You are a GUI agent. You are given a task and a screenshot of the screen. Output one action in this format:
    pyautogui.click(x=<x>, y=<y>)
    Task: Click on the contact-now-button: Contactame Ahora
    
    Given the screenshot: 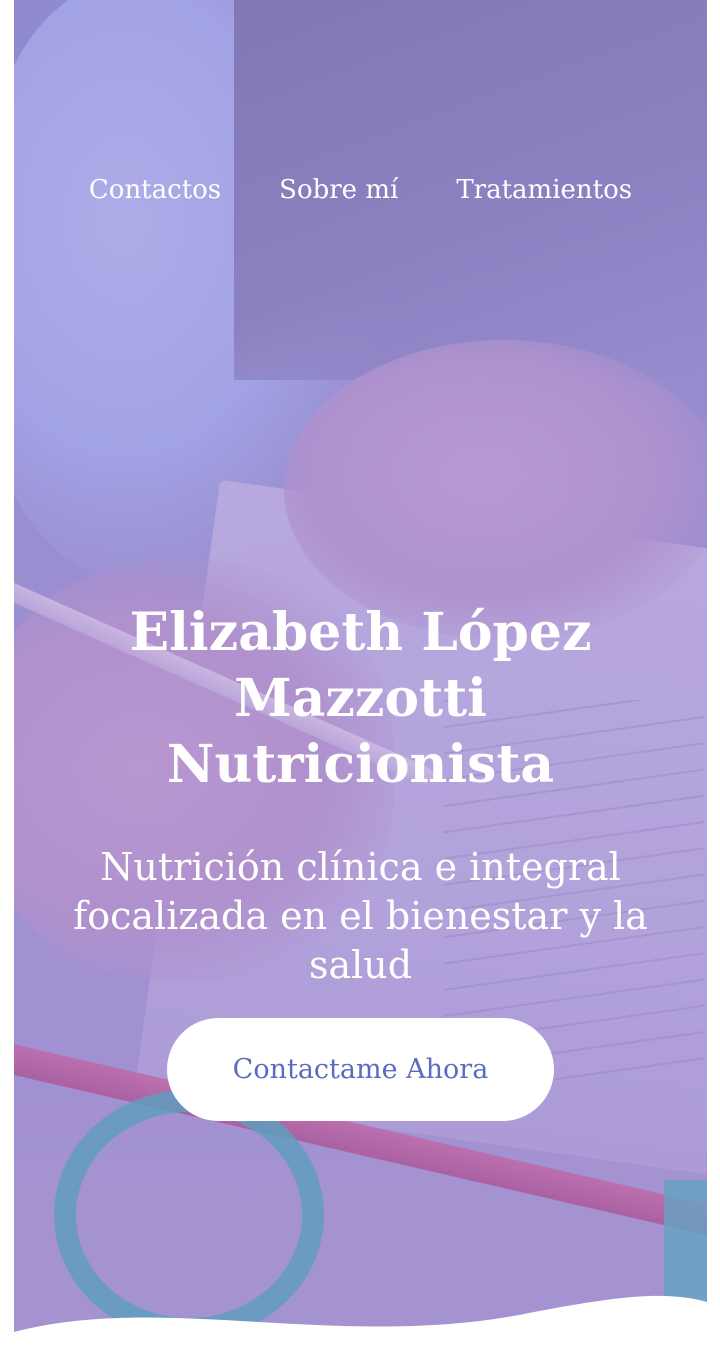 What is the action you would take?
    pyautogui.click(x=360, y=1069)
    